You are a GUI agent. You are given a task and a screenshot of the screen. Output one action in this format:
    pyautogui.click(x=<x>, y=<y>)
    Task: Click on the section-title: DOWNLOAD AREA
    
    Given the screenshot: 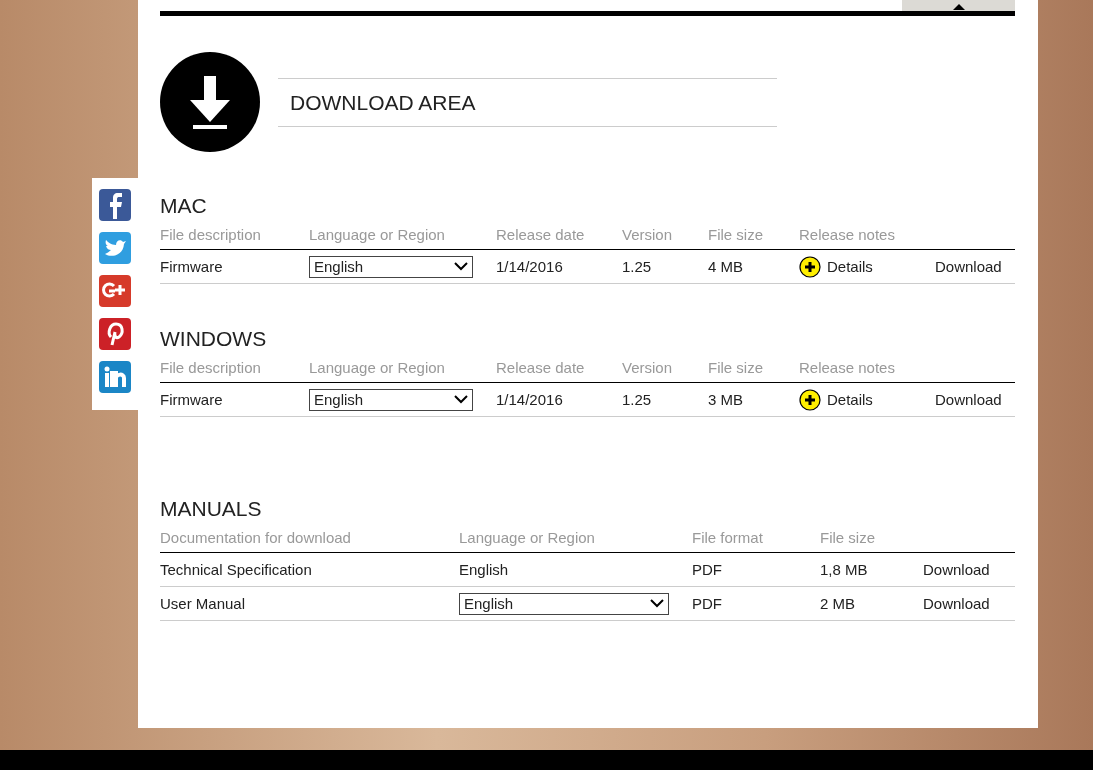 What is the action you would take?
    pyautogui.click(x=527, y=102)
    